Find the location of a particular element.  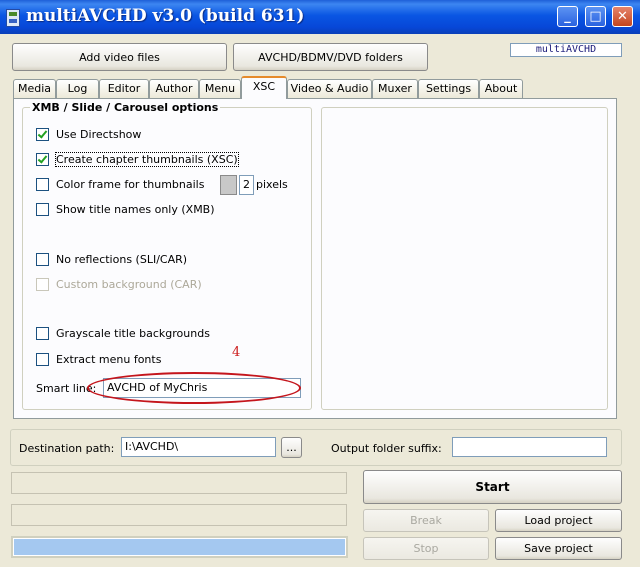

output-suffix-input is located at coordinates (529, 447).